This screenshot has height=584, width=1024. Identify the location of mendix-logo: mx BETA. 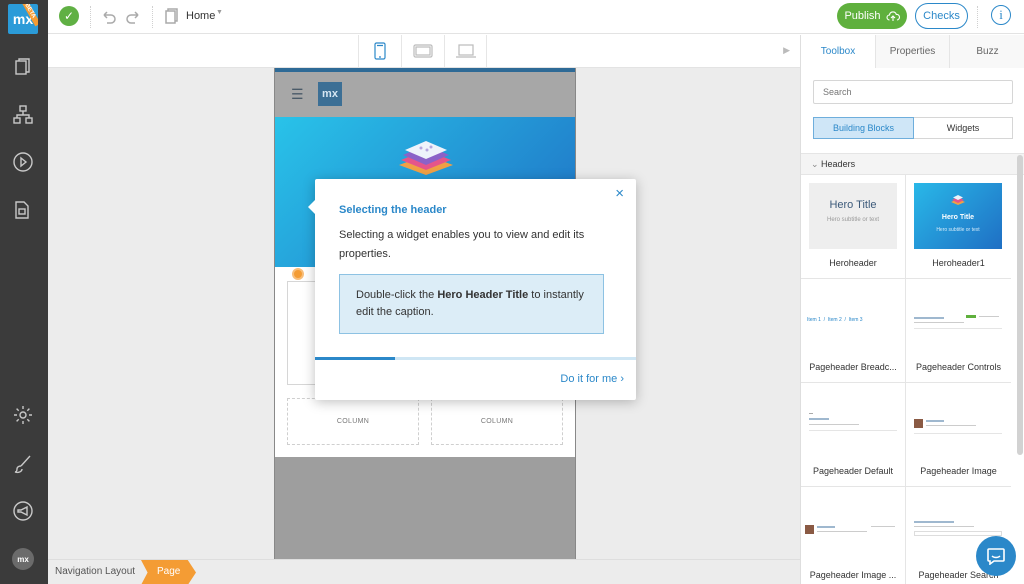
(23, 19).